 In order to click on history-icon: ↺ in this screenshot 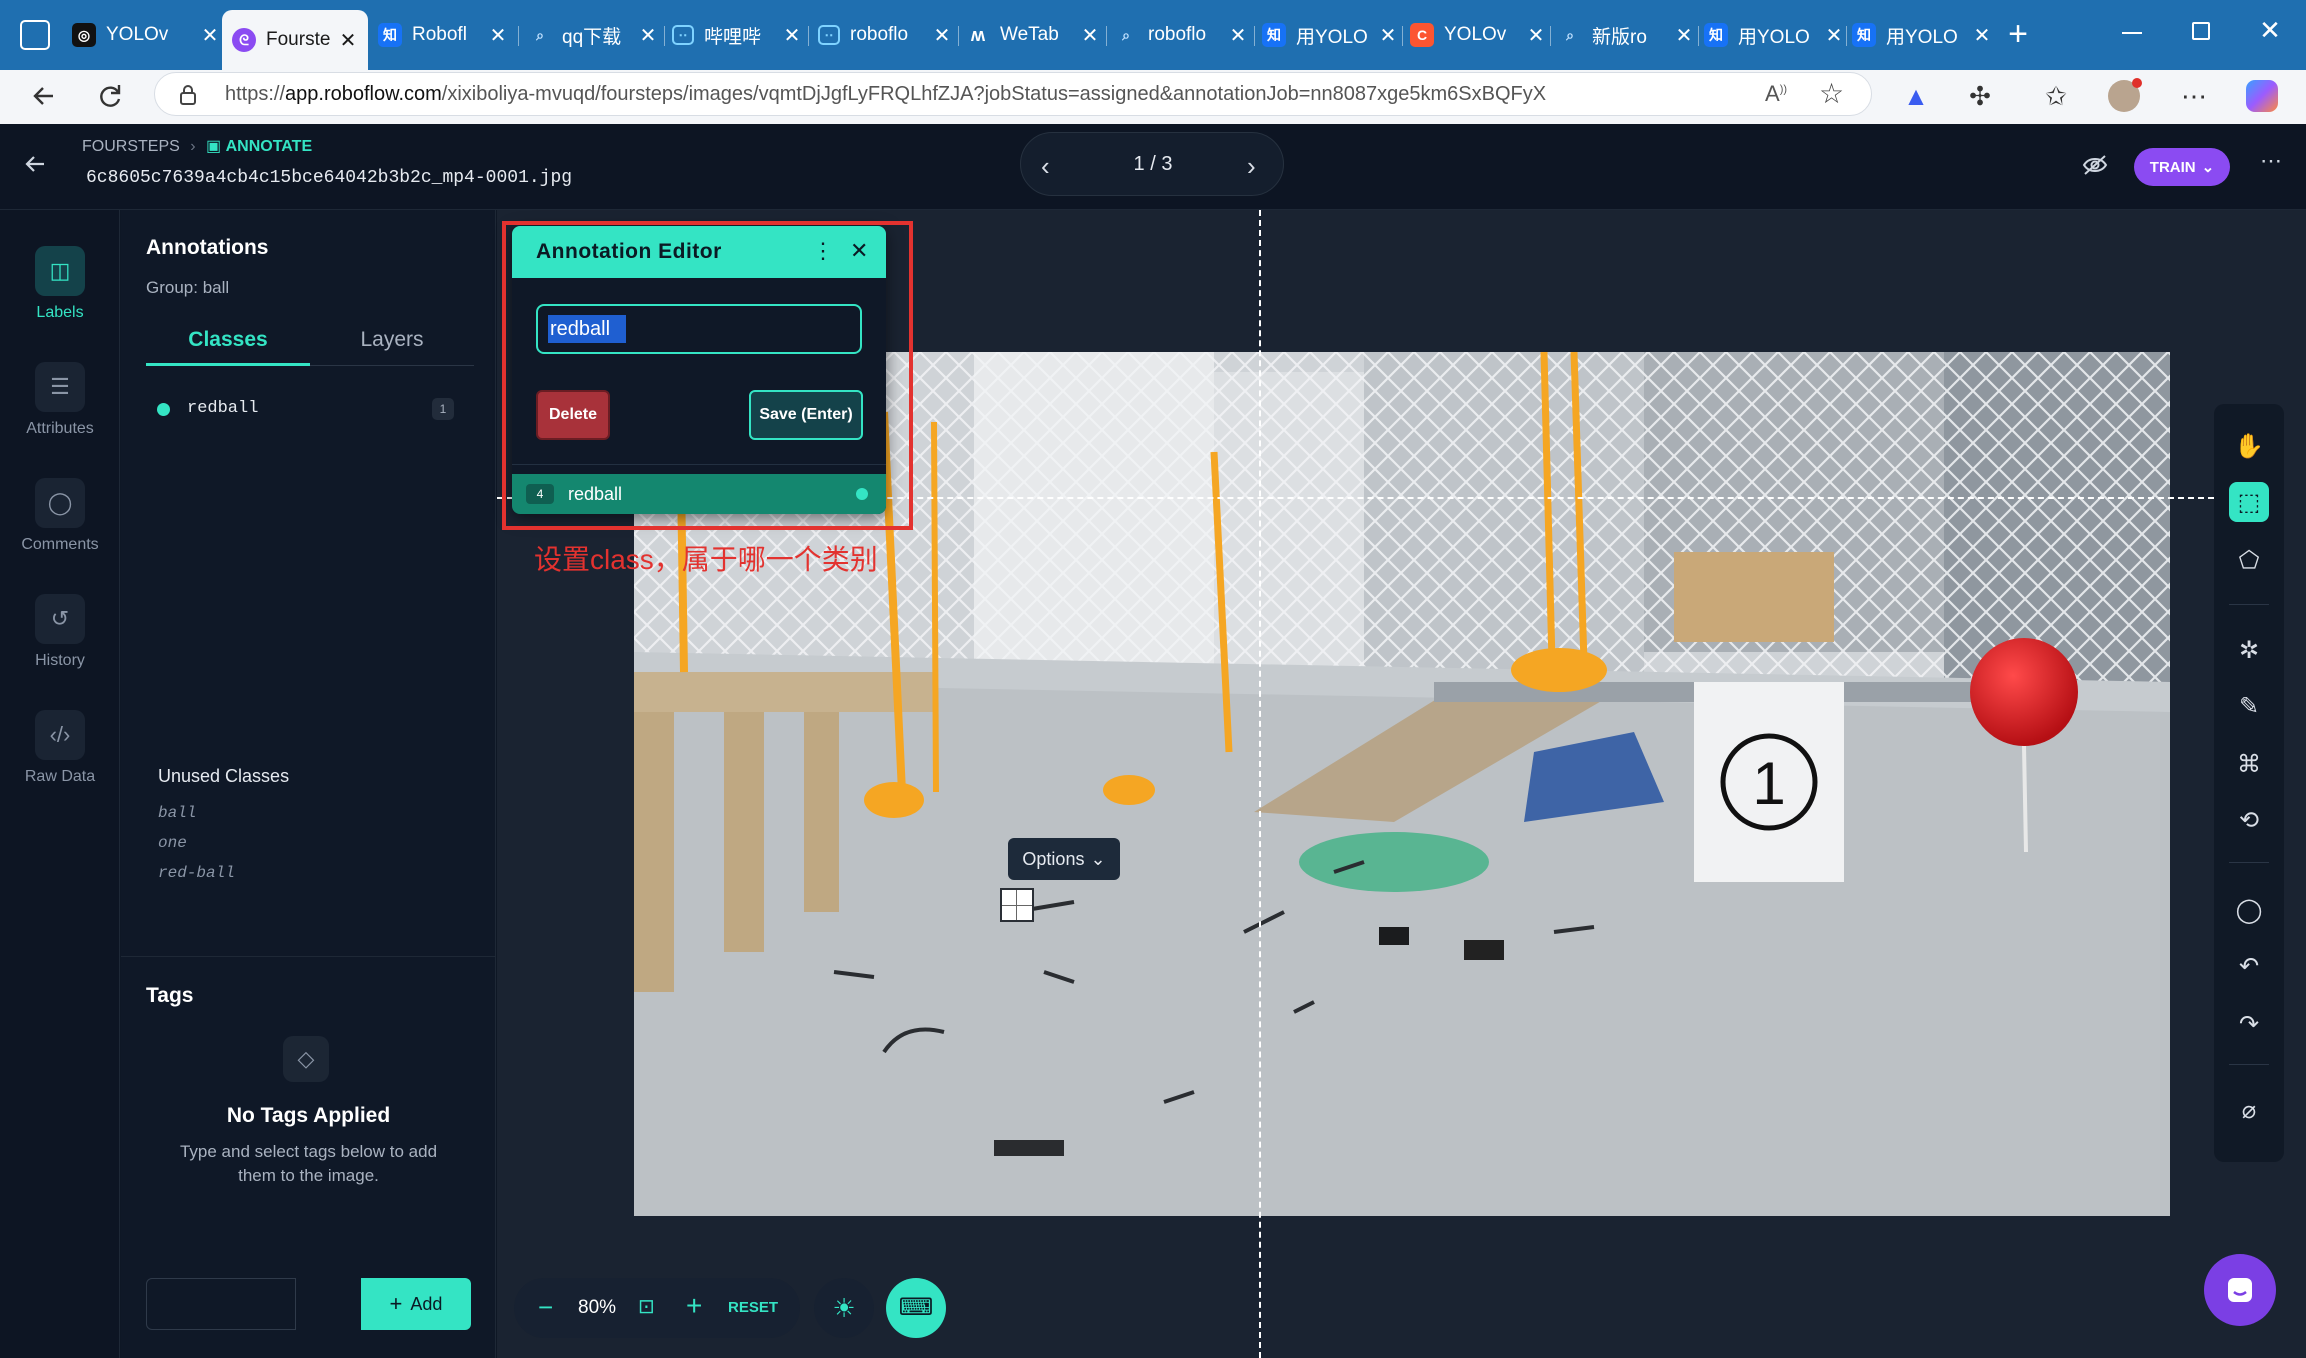, I will do `click(60, 619)`.